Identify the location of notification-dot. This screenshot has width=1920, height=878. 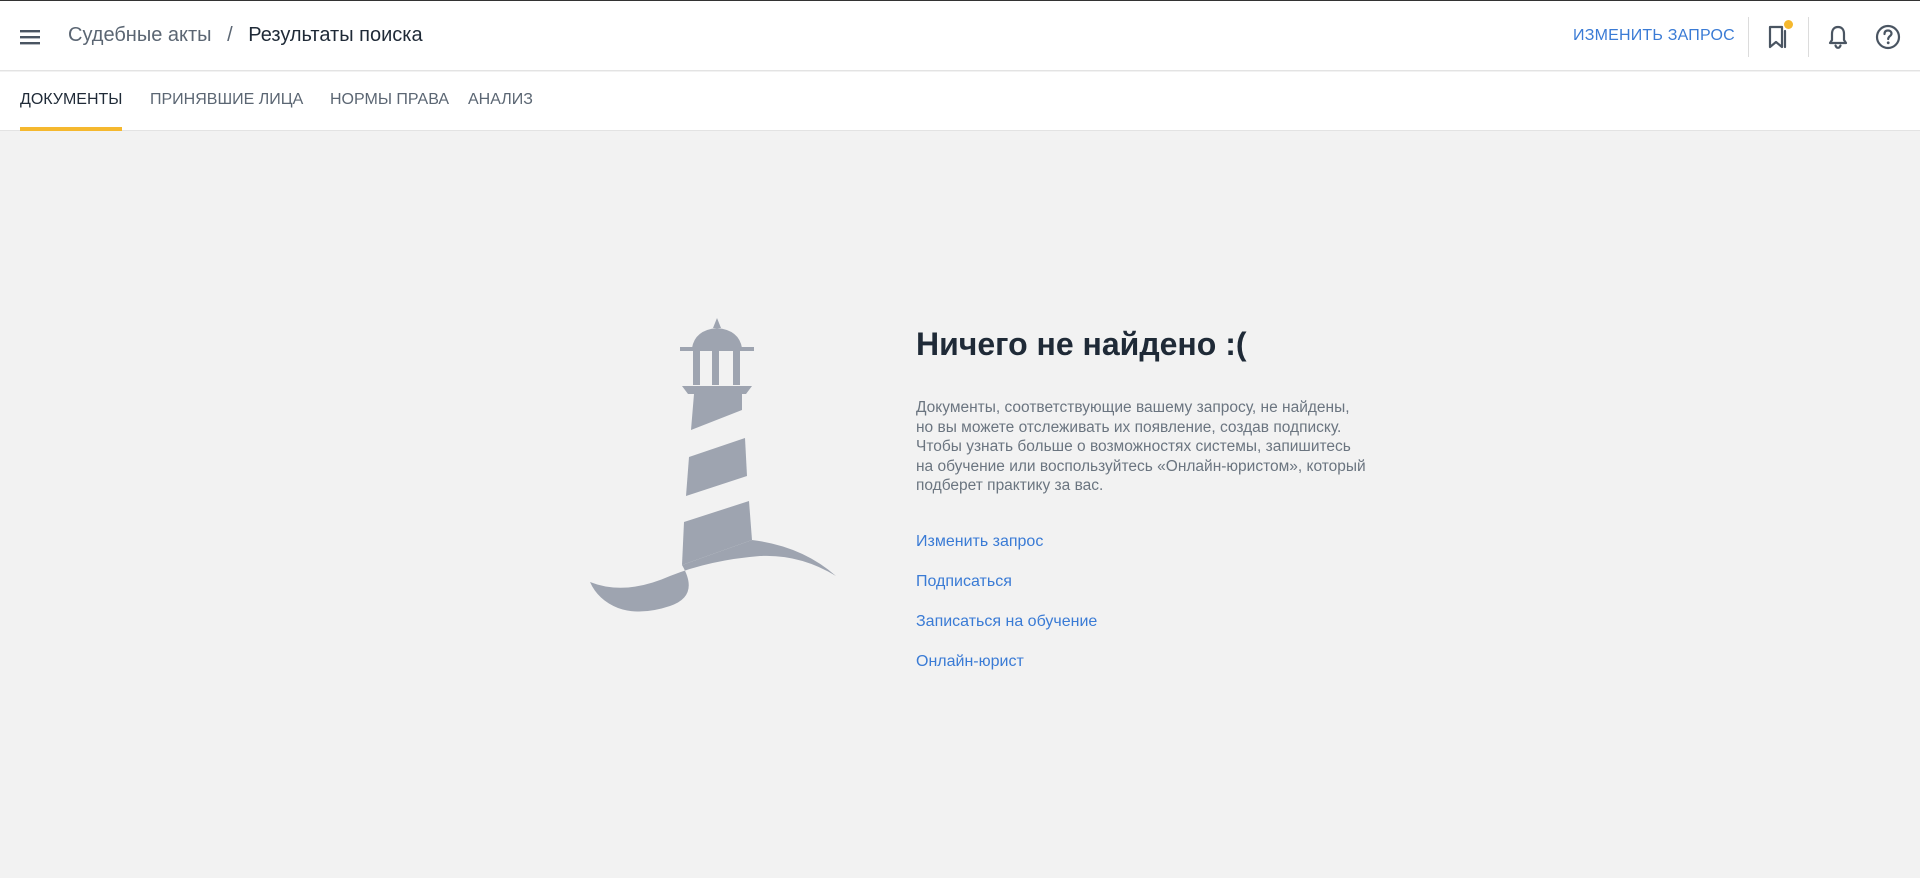
(1788, 24).